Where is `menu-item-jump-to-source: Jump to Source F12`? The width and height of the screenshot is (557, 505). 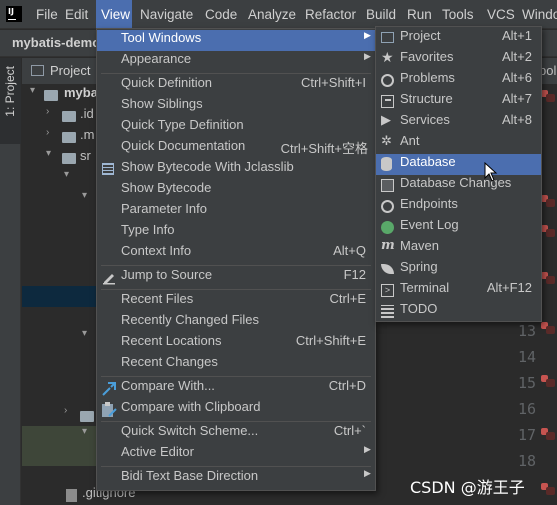 menu-item-jump-to-source: Jump to Source F12 is located at coordinates (236, 277).